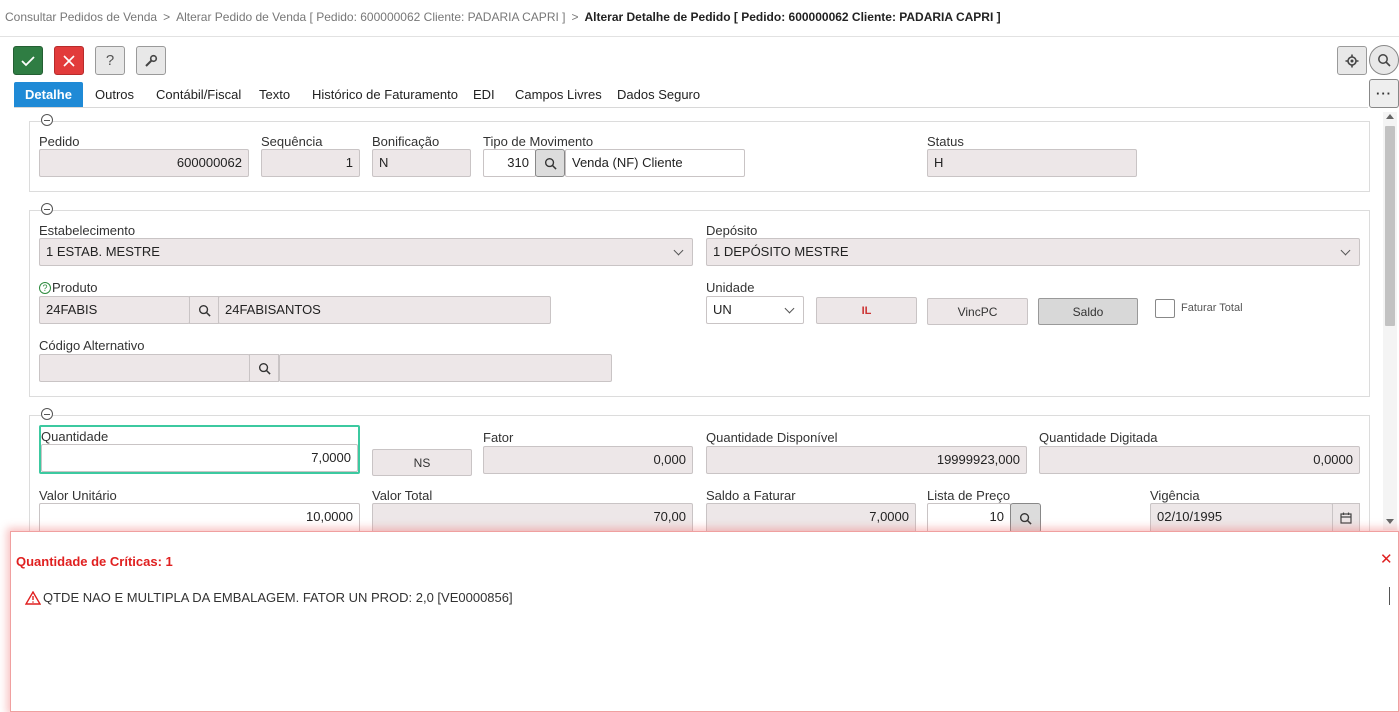 The width and height of the screenshot is (1399, 712). Describe the element at coordinates (772, 437) in the screenshot. I see `quantidade-disponivel-label: Quantidade Disponível` at that location.